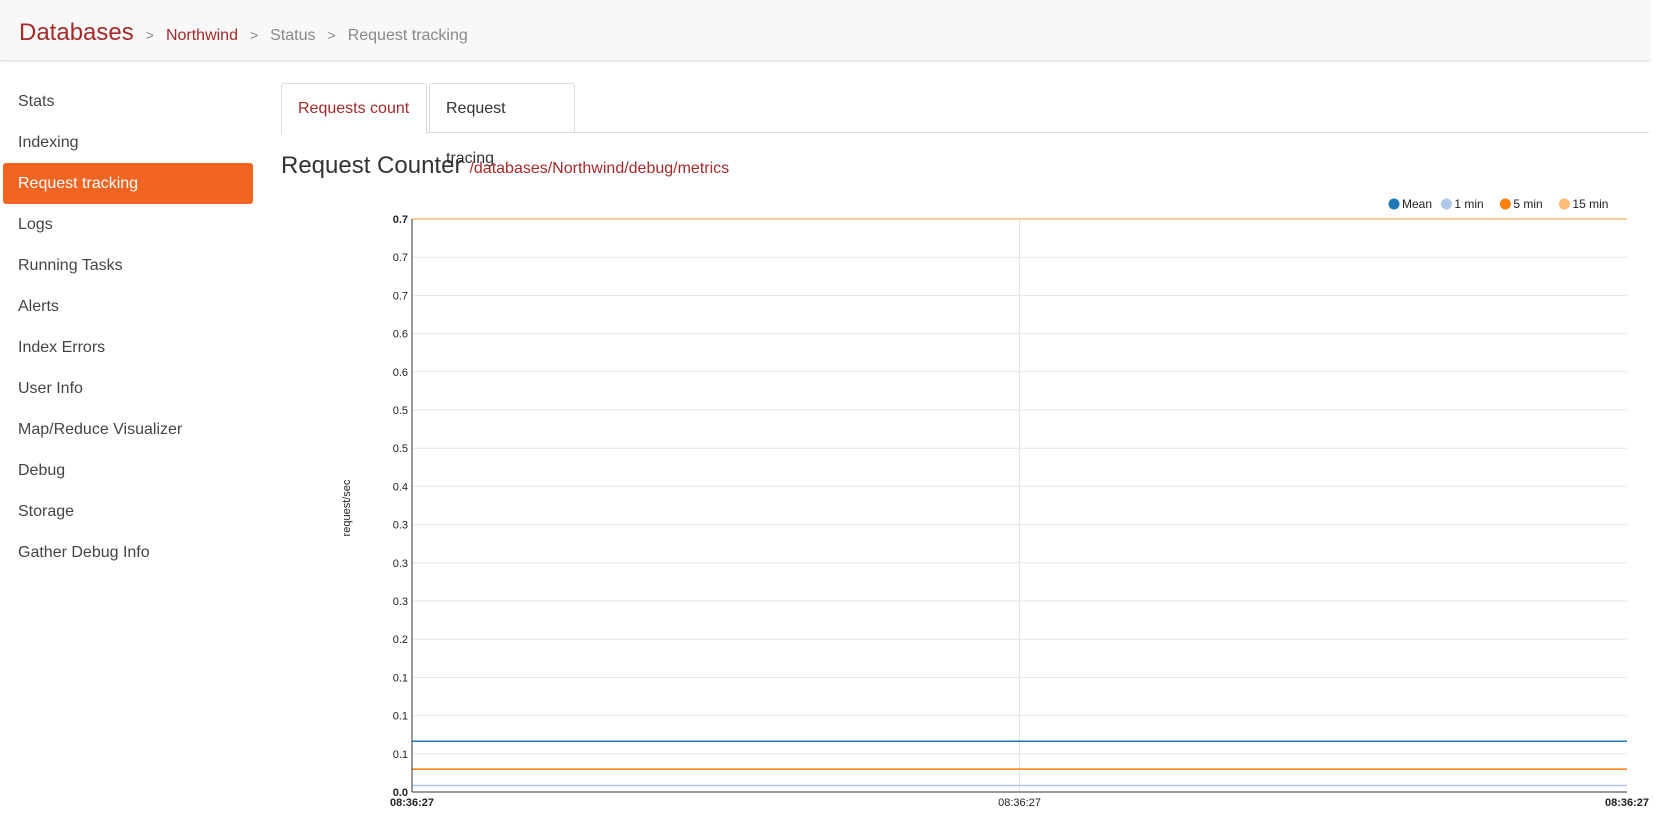  Describe the element at coordinates (1417, 204) in the screenshot. I see `legend-label-mean: Mean` at that location.